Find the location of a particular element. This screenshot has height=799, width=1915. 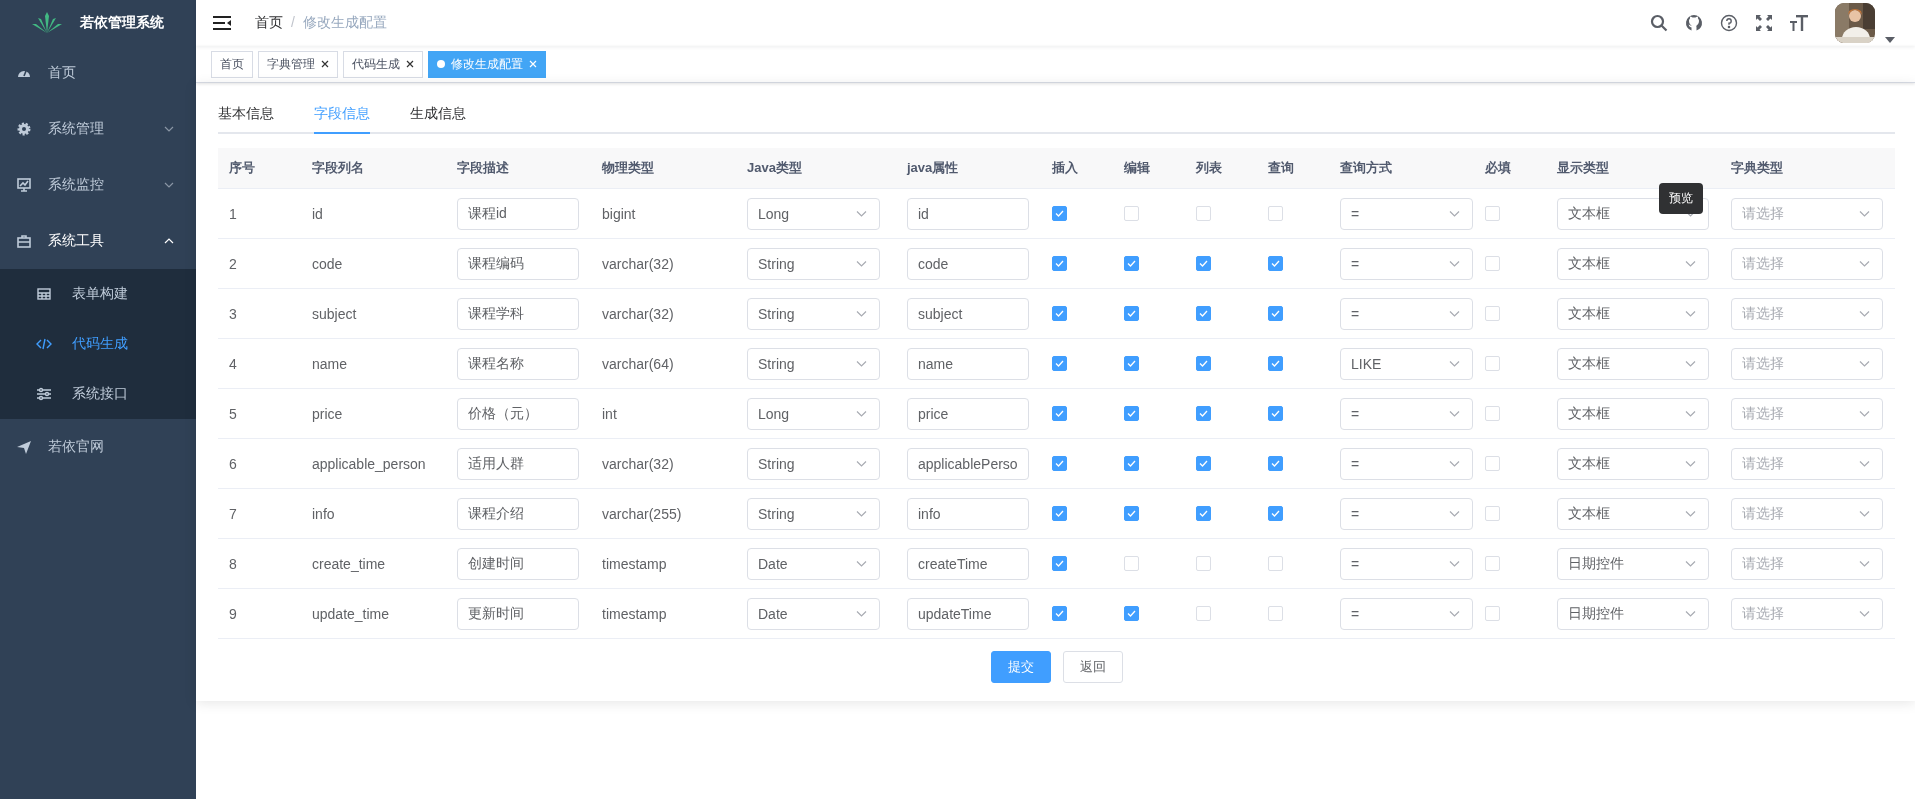

sidebar-subitem: 表单构建 is located at coordinates (98, 294).